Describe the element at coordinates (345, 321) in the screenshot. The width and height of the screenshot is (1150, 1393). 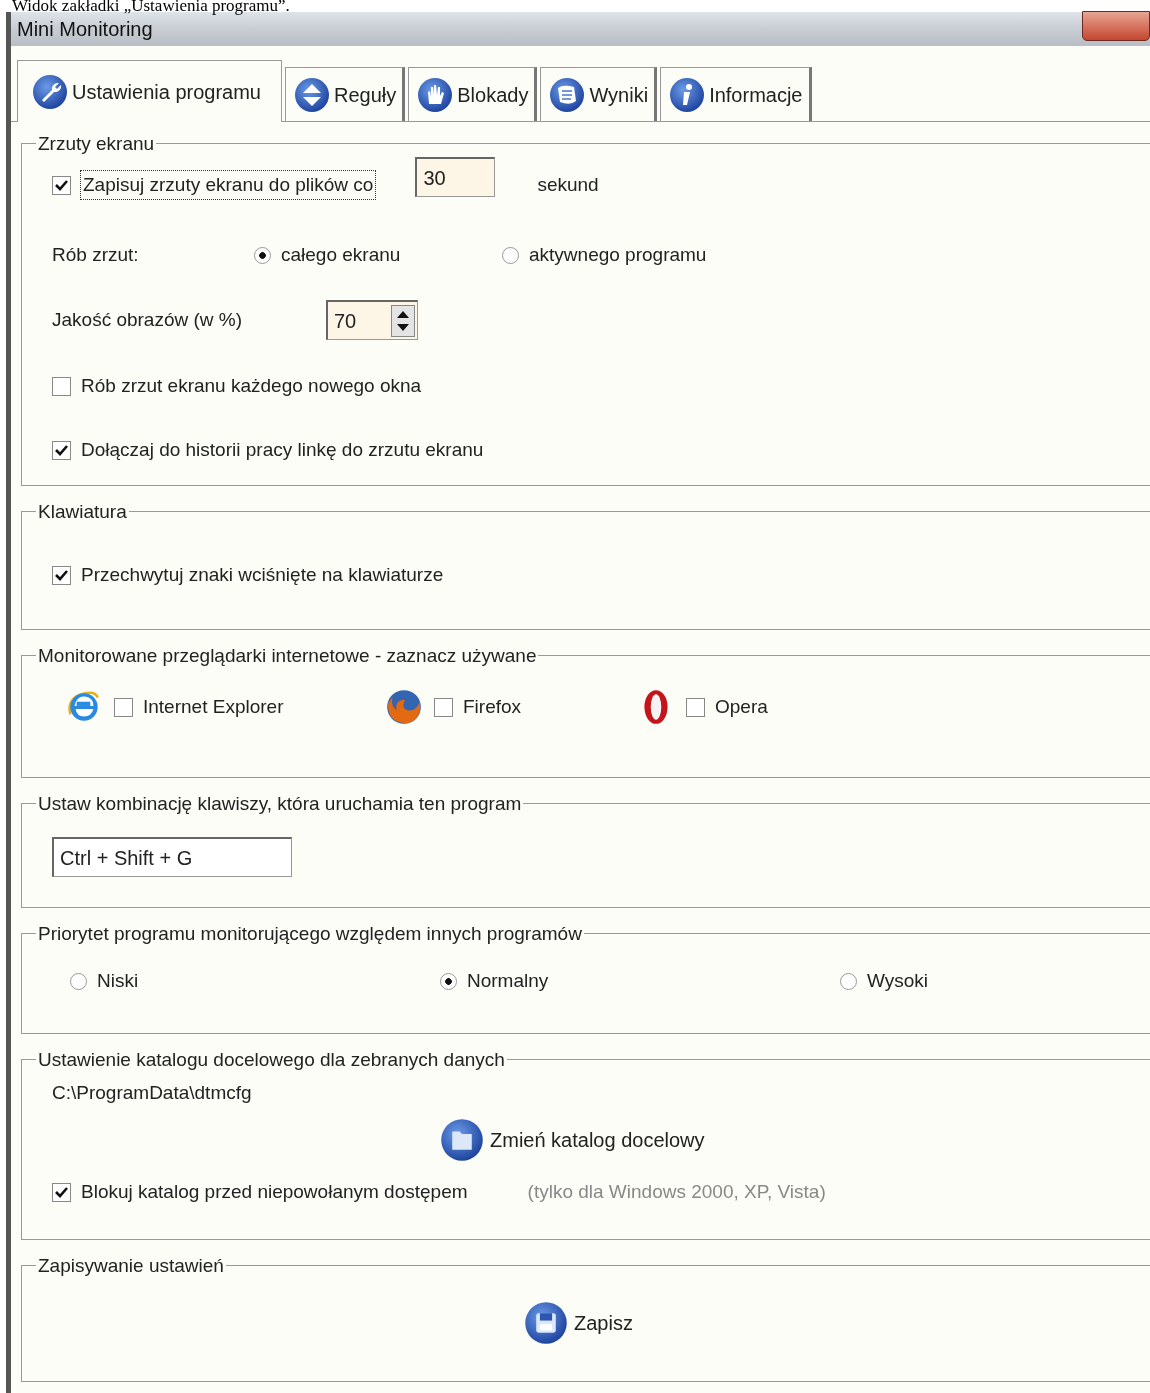
I see `spin-value: 70` at that location.